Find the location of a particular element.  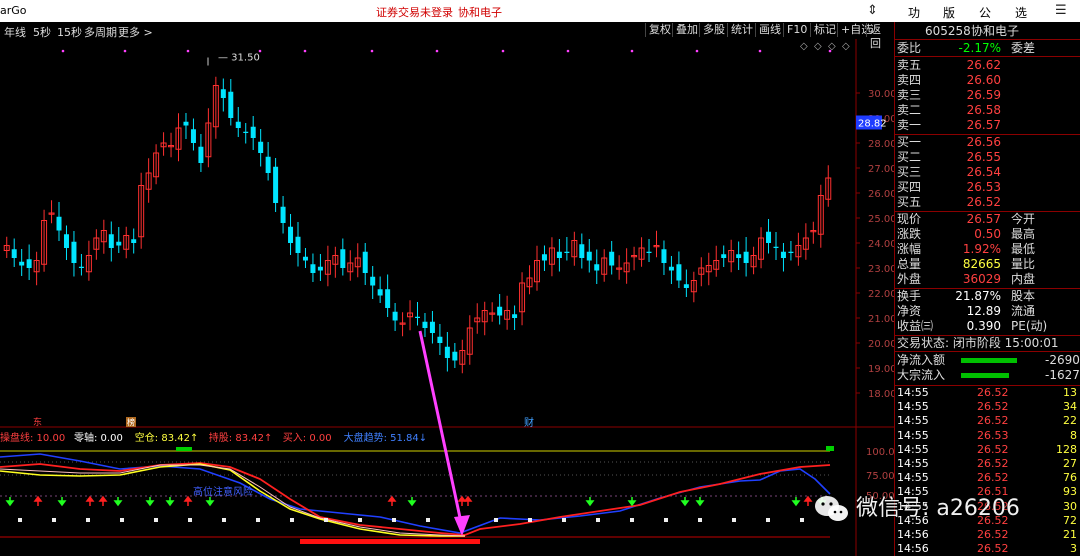

stat-label: 涨幅 is located at coordinates (909, 249).